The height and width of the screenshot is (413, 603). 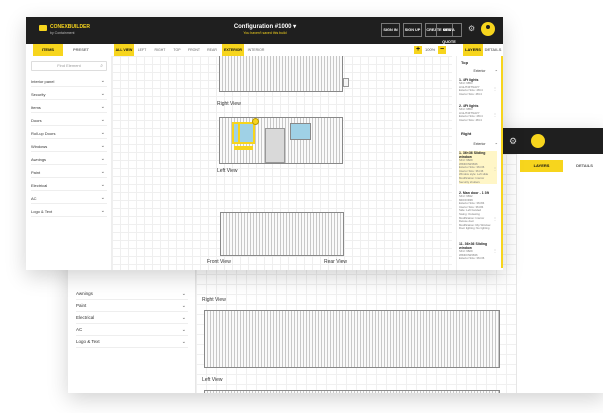 I want to click on category-awnings: Awnings ⌄, so click(x=69, y=159).